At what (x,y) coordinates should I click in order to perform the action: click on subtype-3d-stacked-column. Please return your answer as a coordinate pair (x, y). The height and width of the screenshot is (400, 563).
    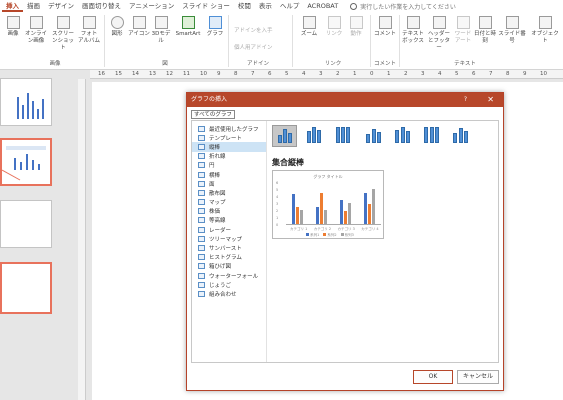
    Looking at the image, I should click on (400, 136).